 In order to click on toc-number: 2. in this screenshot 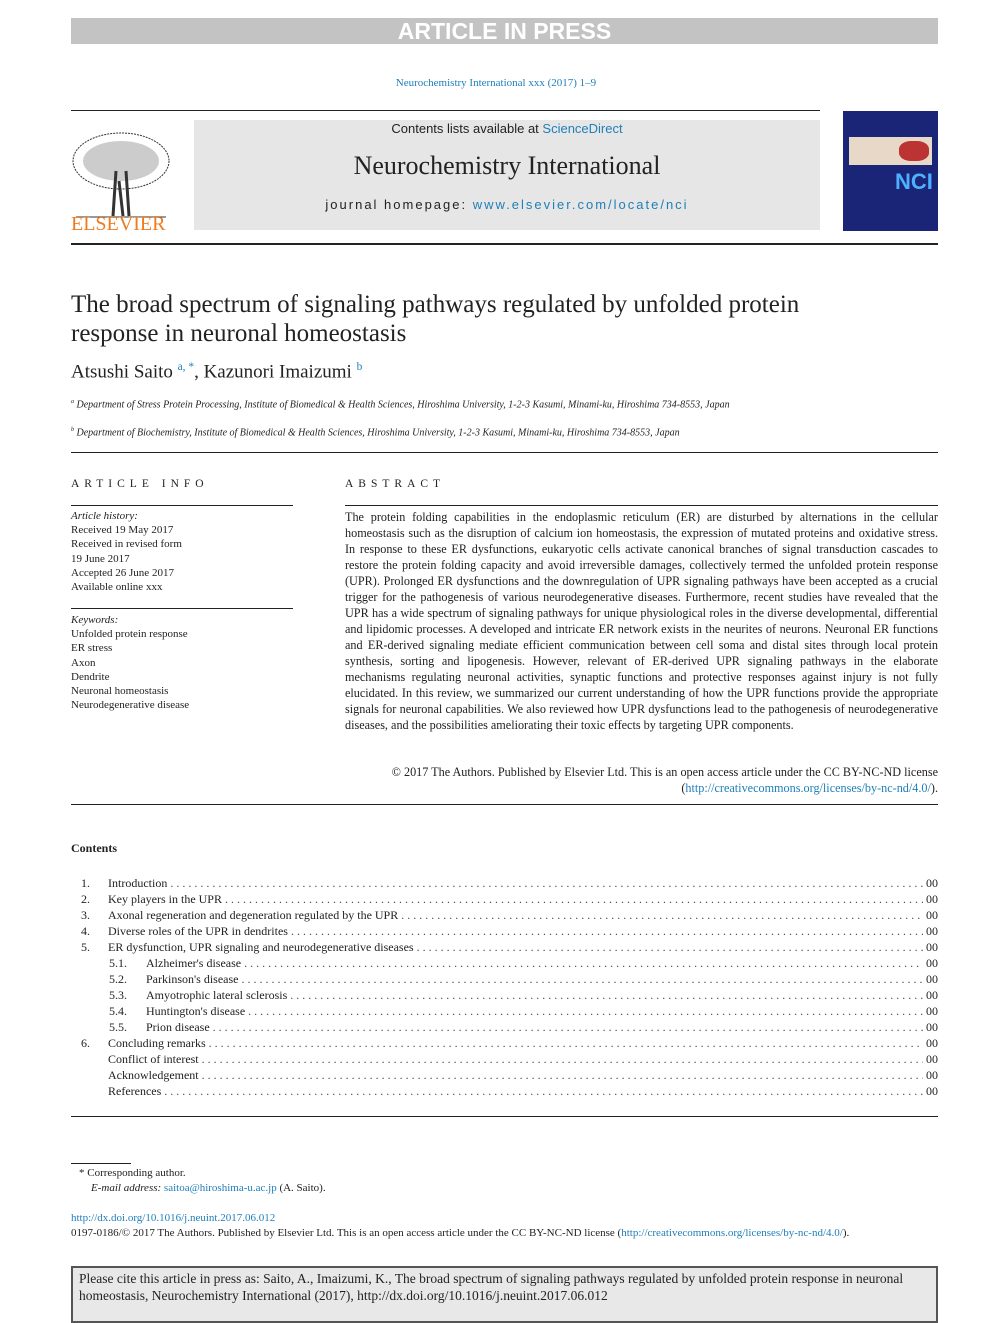, I will do `click(85, 899)`.